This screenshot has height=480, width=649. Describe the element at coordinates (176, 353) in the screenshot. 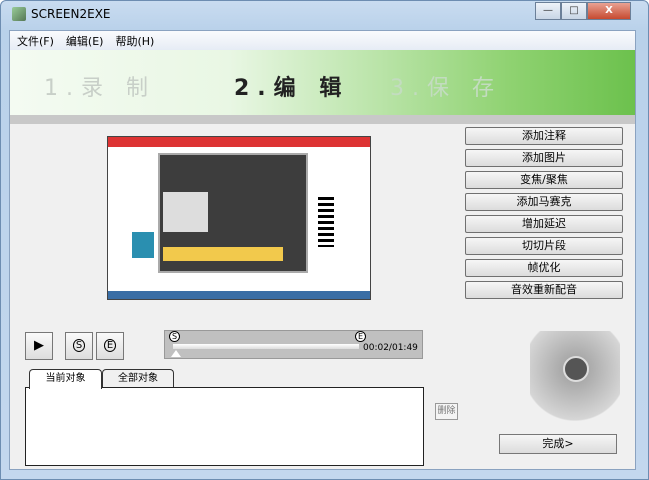

I see `playhead` at that location.